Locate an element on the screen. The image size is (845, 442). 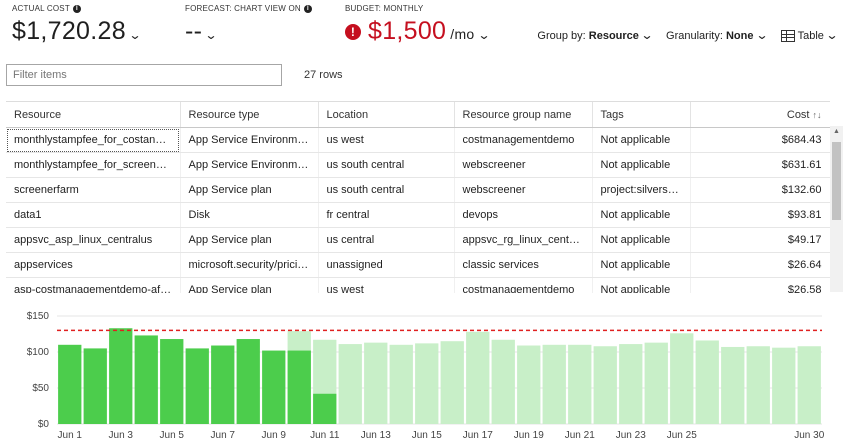
table-scrollbar: ▲ is located at coordinates (836, 209).